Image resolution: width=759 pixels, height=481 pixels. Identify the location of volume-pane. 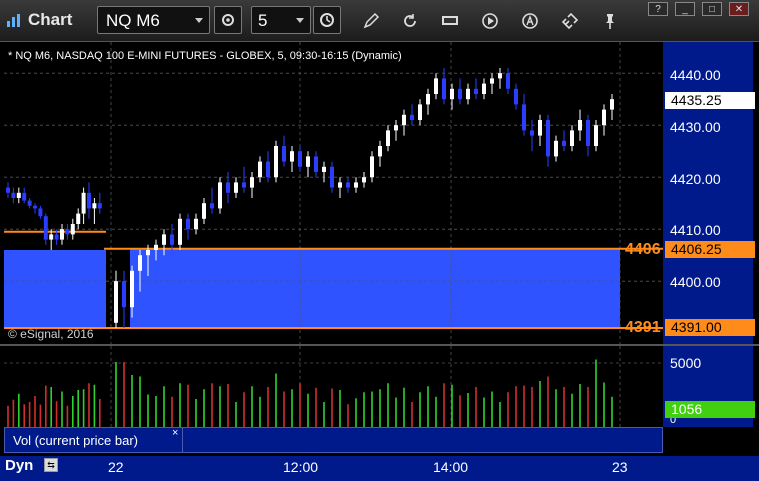
(333, 386).